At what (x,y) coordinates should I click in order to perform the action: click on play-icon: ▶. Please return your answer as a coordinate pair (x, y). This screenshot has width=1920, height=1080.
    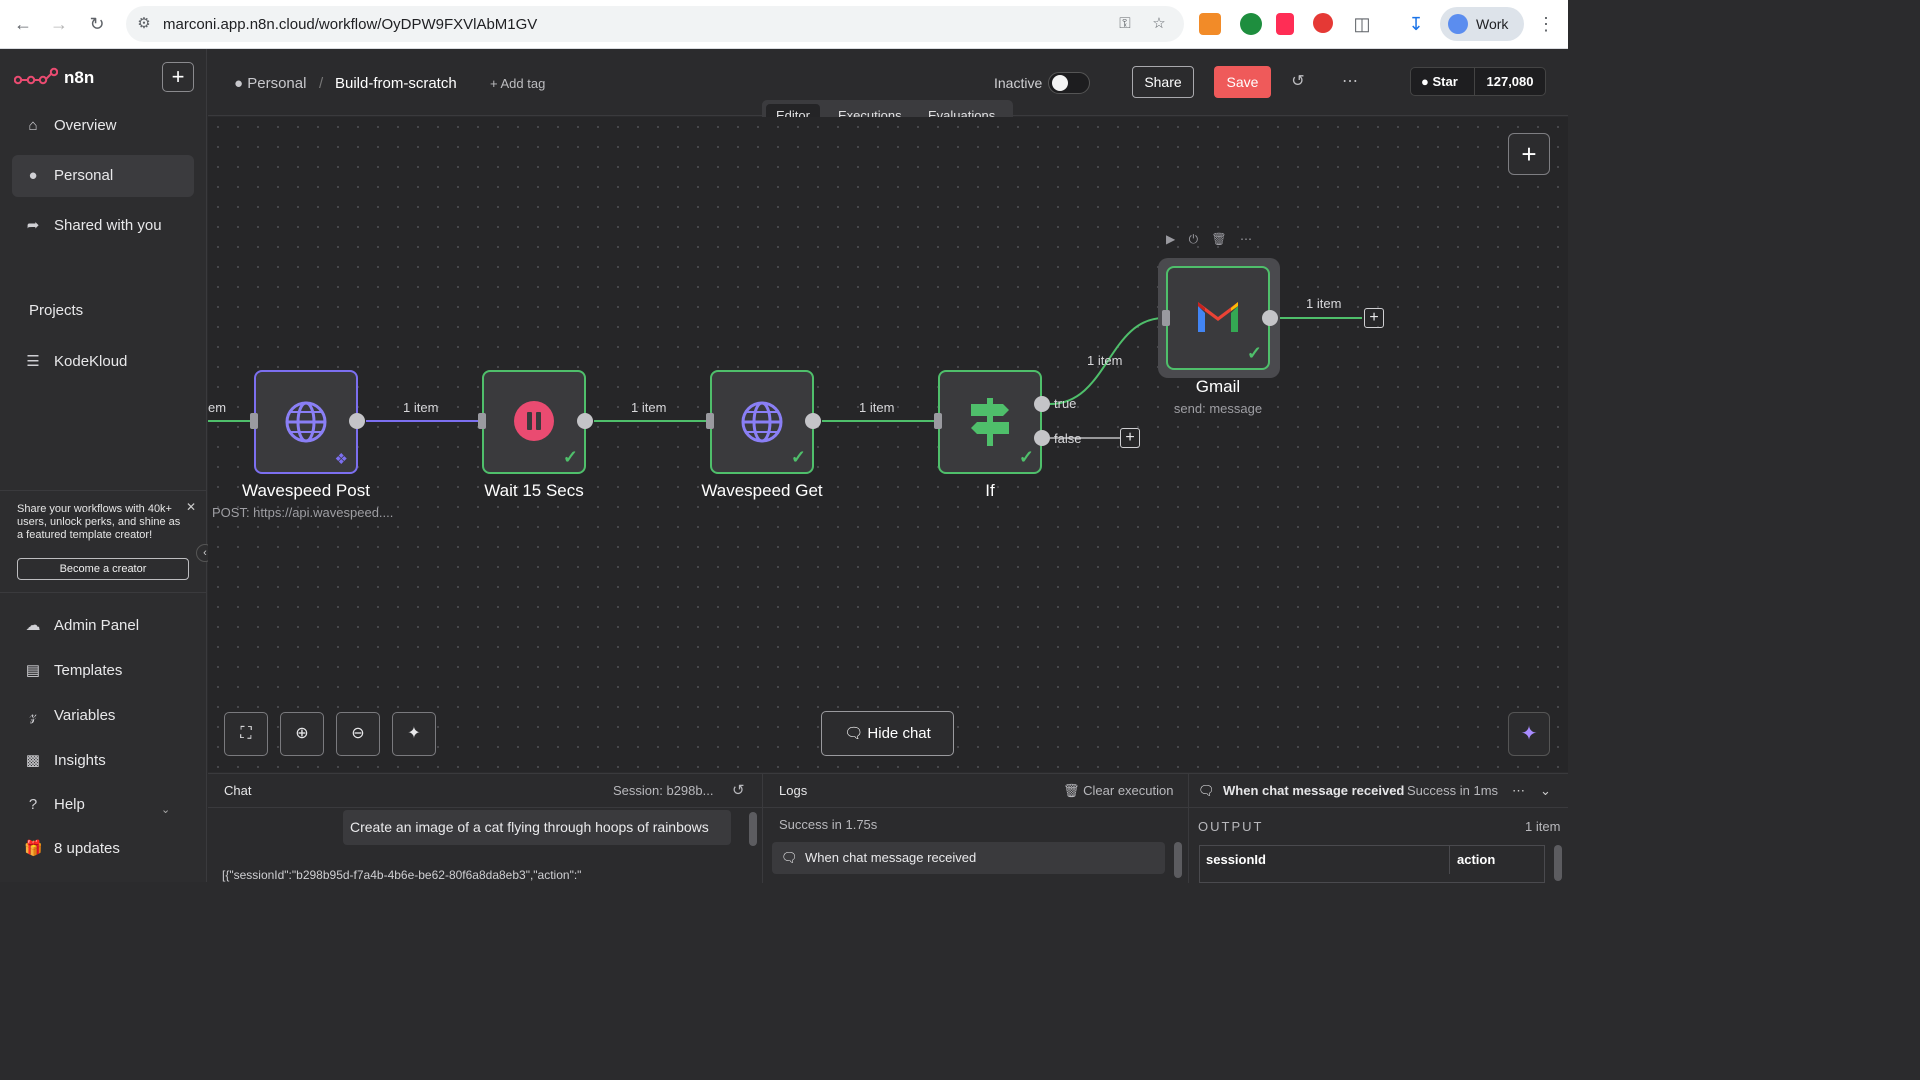
    Looking at the image, I should click on (1170, 239).